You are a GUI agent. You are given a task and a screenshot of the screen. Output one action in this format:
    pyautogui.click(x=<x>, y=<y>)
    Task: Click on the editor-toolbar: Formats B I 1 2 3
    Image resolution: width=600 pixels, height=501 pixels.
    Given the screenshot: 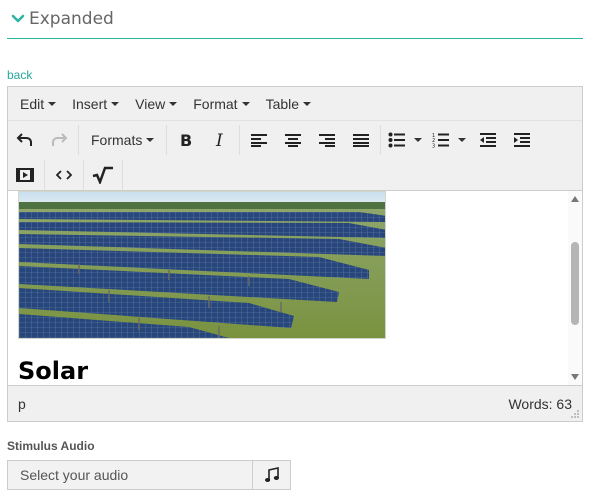 What is the action you would take?
    pyautogui.click(x=295, y=156)
    